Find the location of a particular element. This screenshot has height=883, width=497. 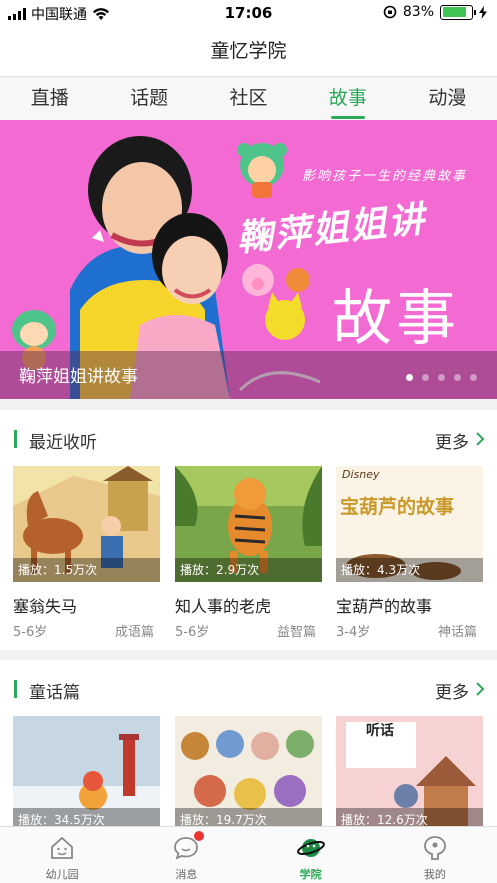

story-name: 知人事的老虎 is located at coordinates (223, 606).